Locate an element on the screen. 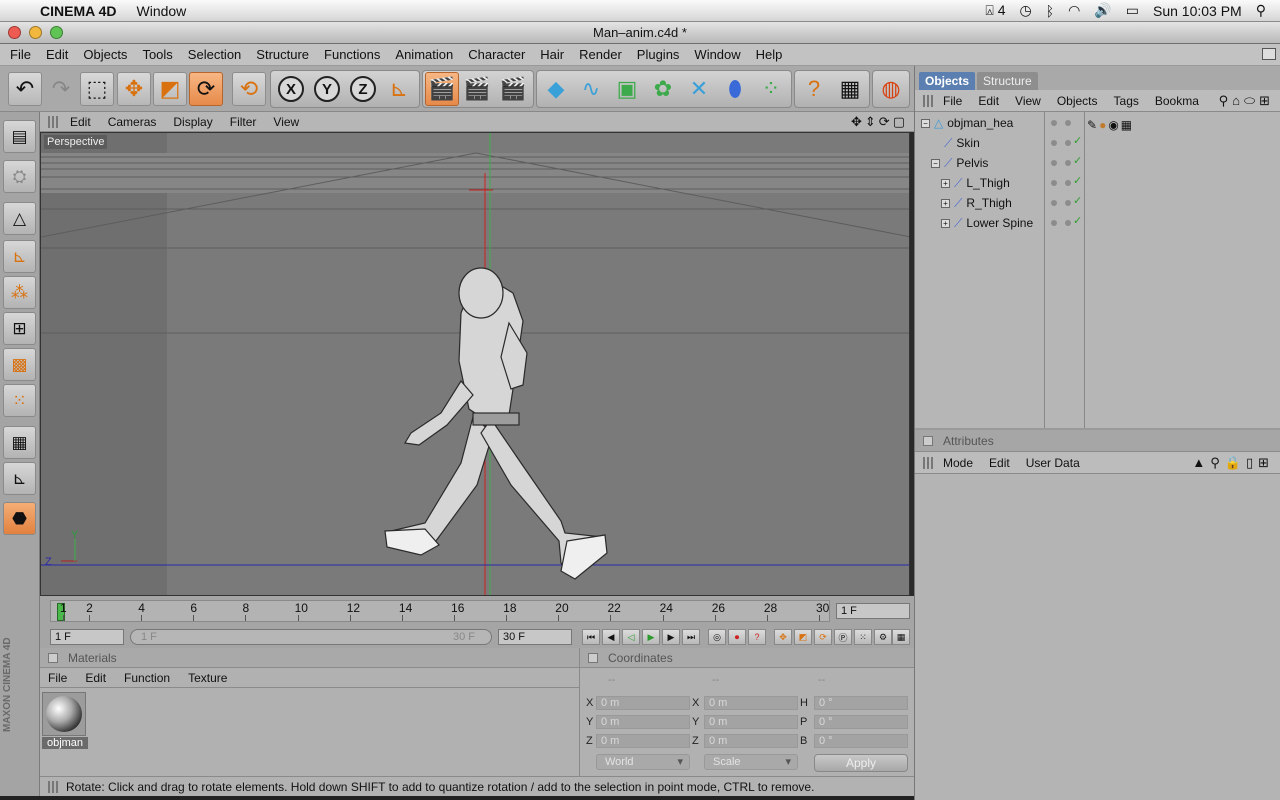 Image resolution: width=1280 pixels, height=800 pixels. rotate-tool-icon: ⟳ is located at coordinates (206, 89).